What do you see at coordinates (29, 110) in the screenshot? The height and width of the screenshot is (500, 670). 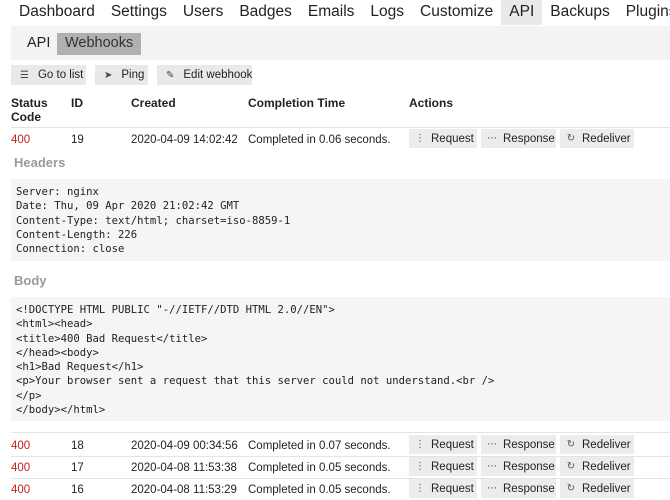 I see `status-code-header: Status Code` at bounding box center [29, 110].